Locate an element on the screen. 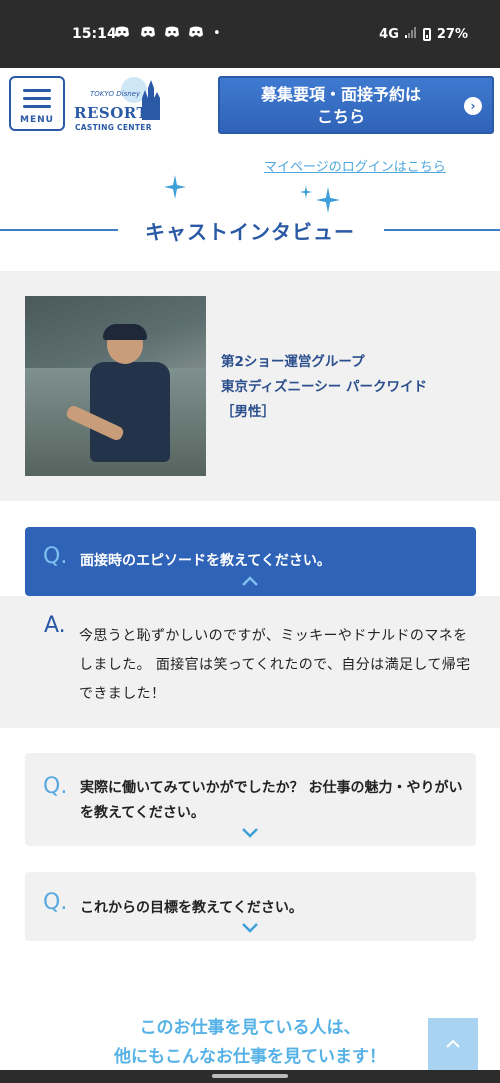 This screenshot has width=500, height=1083. menu-label: MENU is located at coordinates (37, 120).